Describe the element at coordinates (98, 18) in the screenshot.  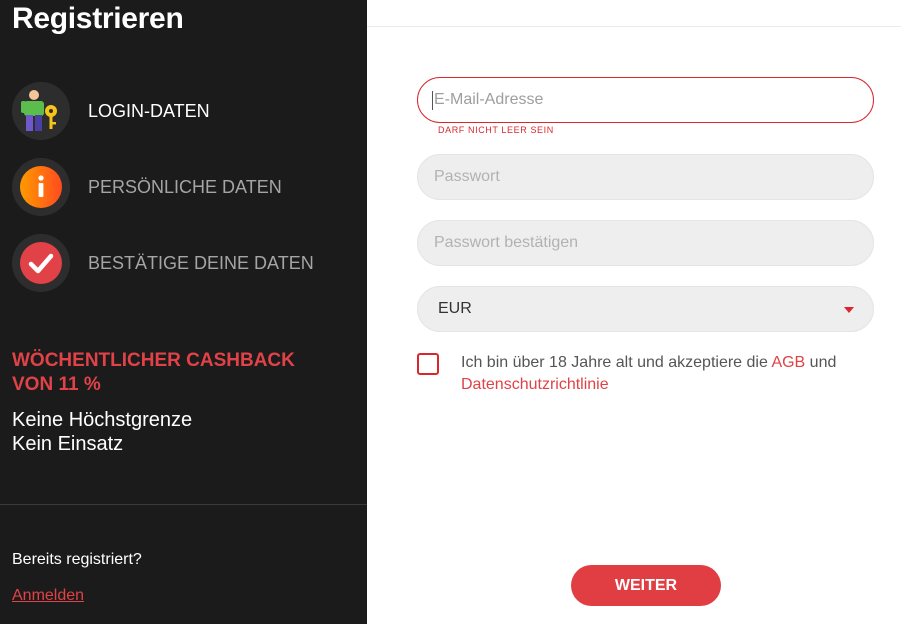
I see `page-title: Registrieren` at that location.